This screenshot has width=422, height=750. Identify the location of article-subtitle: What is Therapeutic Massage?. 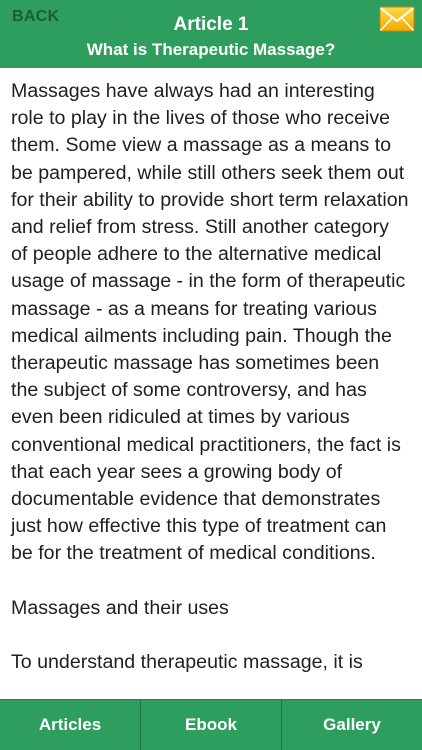
(211, 49).